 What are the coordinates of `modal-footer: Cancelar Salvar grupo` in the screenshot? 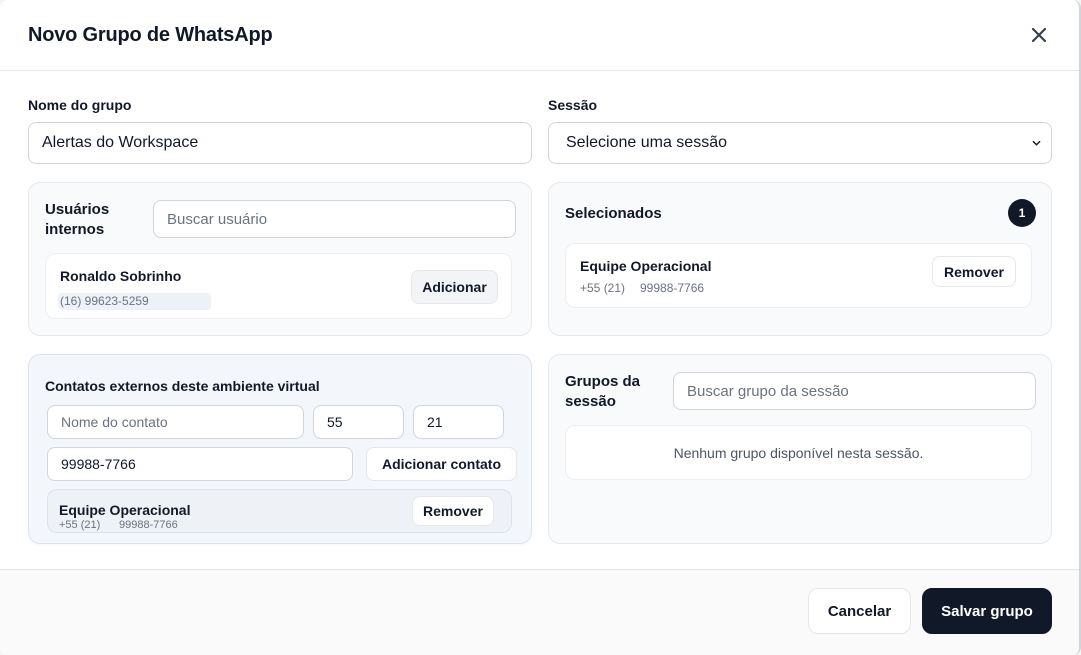 It's located at (539, 612).